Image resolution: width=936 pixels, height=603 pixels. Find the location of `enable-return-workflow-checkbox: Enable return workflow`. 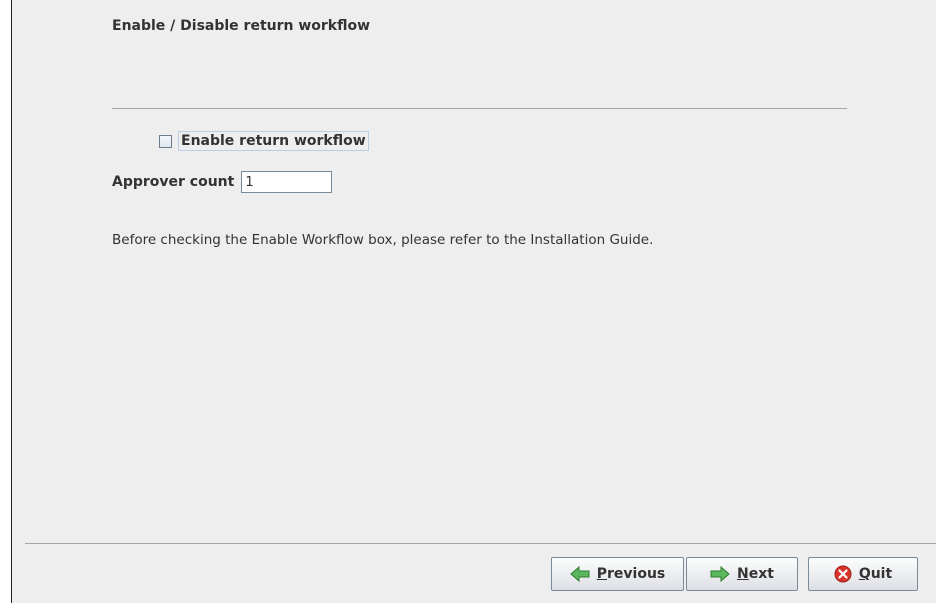

enable-return-workflow-checkbox: Enable return workflow is located at coordinates (264, 141).